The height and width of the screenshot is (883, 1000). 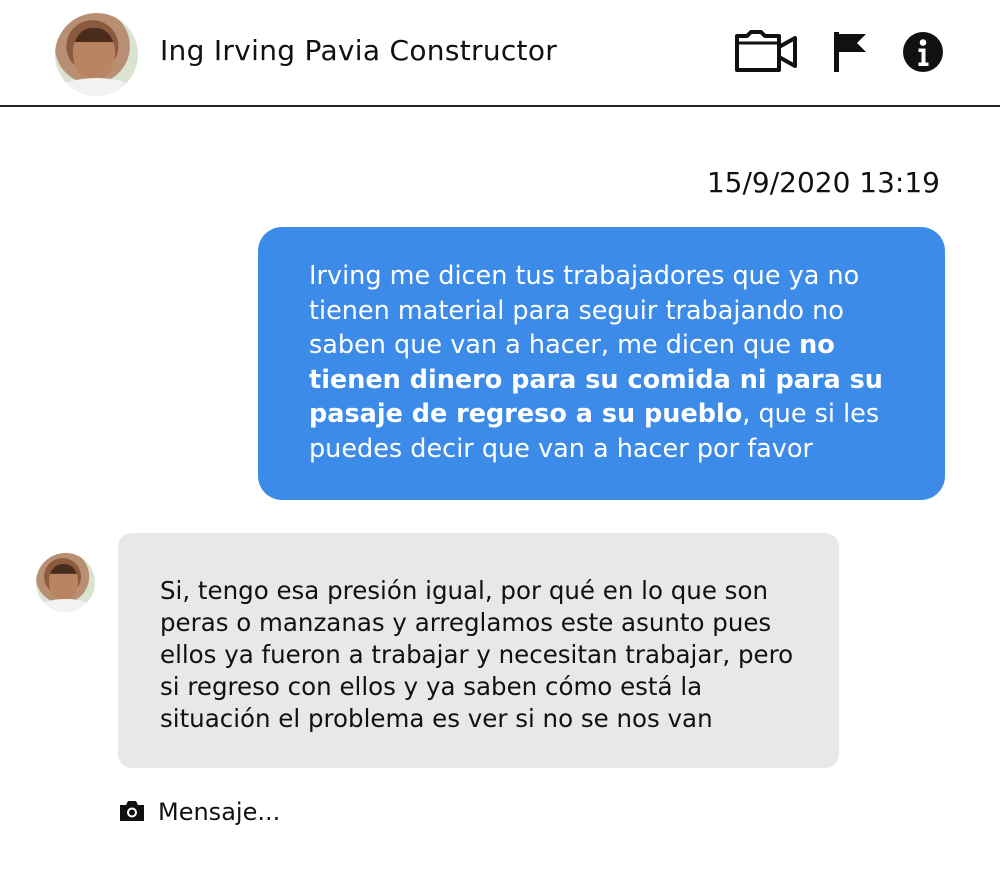 What do you see at coordinates (65, 582) in the screenshot?
I see `sender-avatar` at bounding box center [65, 582].